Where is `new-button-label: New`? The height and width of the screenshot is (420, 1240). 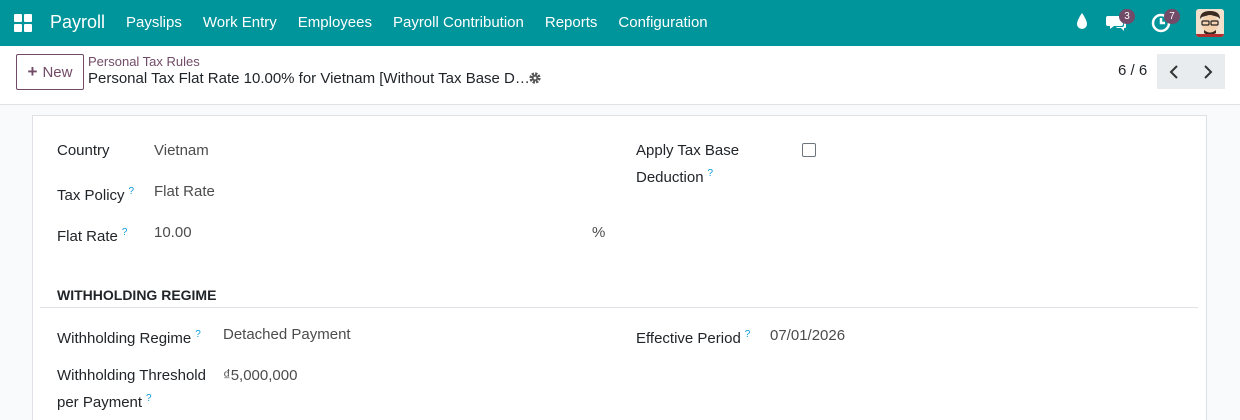
new-button-label: New is located at coordinates (57, 72).